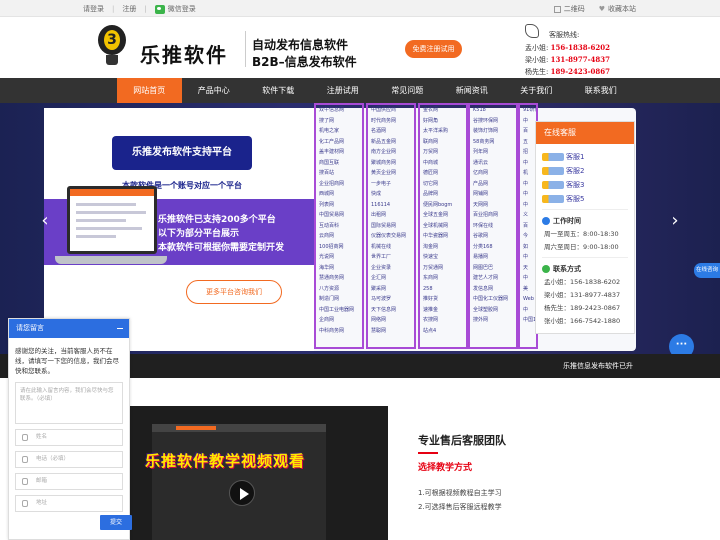 Image resolution: width=720 pixels, height=540 pixels. What do you see at coordinates (45, 221) in the screenshot?
I see `banner-prev-arrow-icon: ‹` at bounding box center [45, 221].